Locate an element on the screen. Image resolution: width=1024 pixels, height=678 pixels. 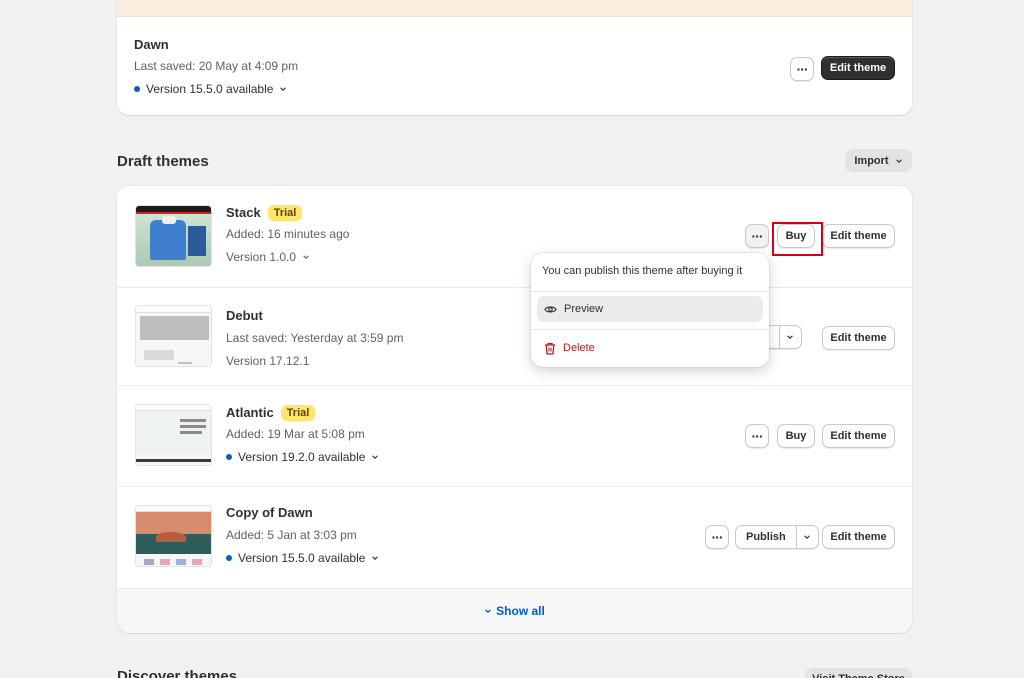
preview-menu-item: Preview is located at coordinates (650, 309).